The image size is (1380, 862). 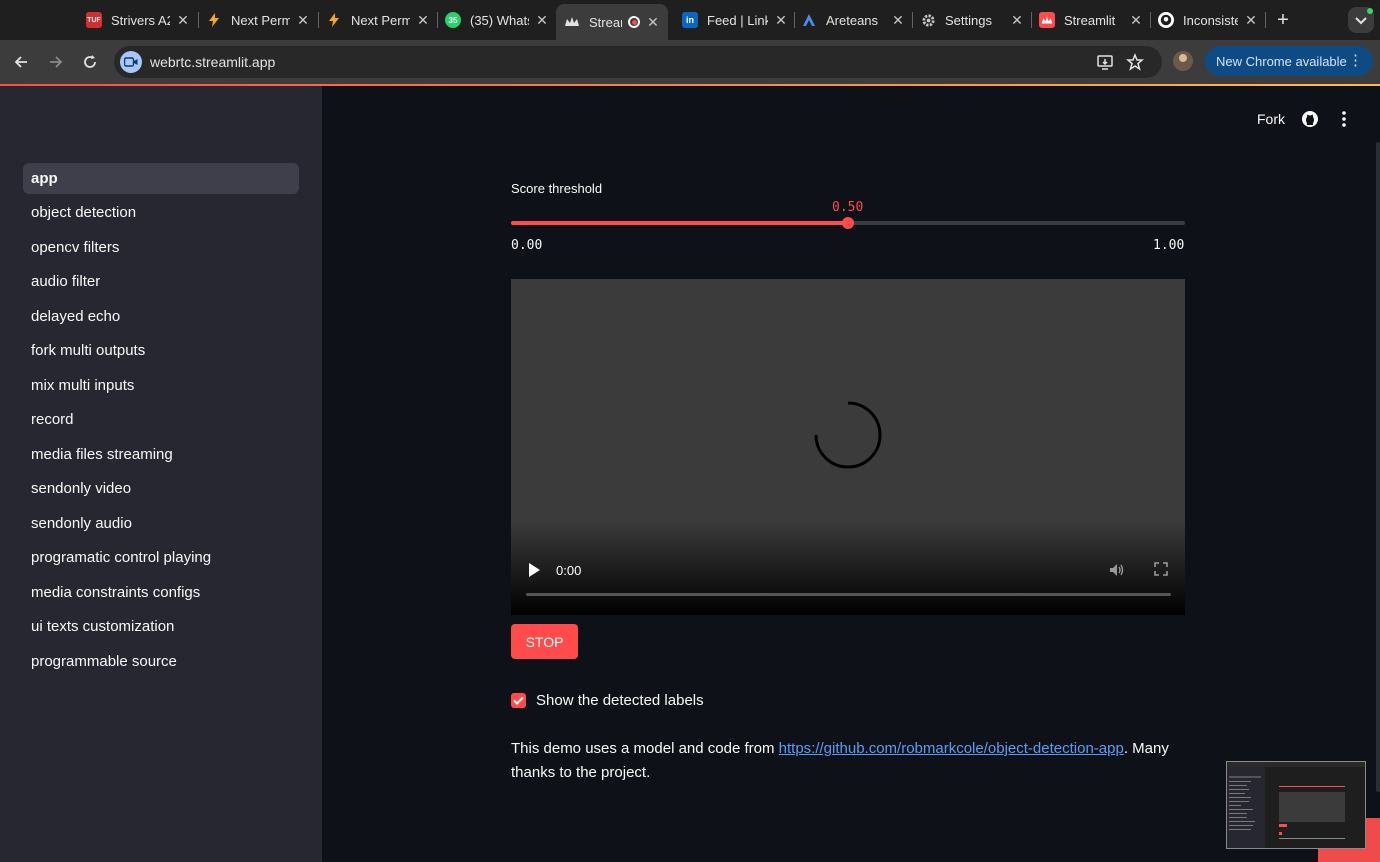 I want to click on address-bar: webrtc.streamlit.app, so click(x=638, y=62).